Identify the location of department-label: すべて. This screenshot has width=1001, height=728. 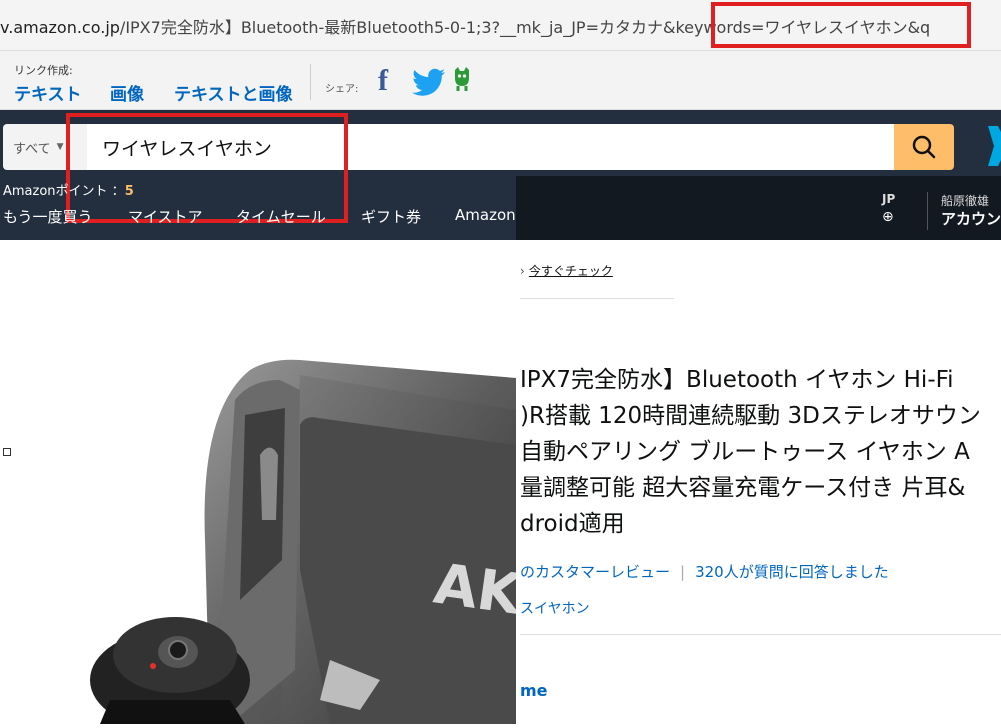
(32, 149).